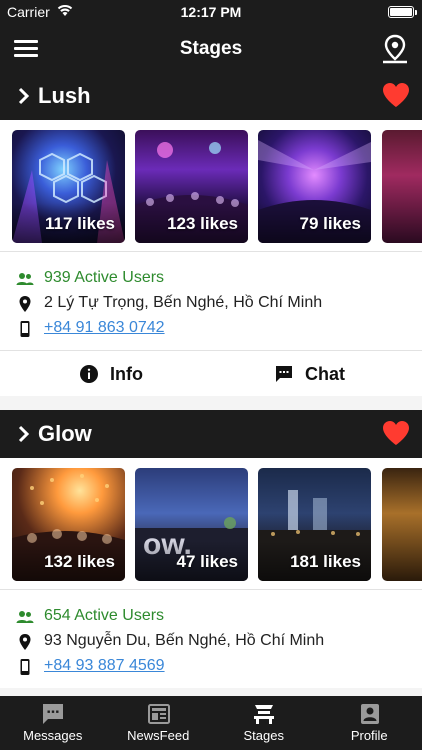  Describe the element at coordinates (183, 302) in the screenshot. I see `address-text: 2 Lý Tự Trọng, Bến Nghé, Hồ Chí Minh` at that location.